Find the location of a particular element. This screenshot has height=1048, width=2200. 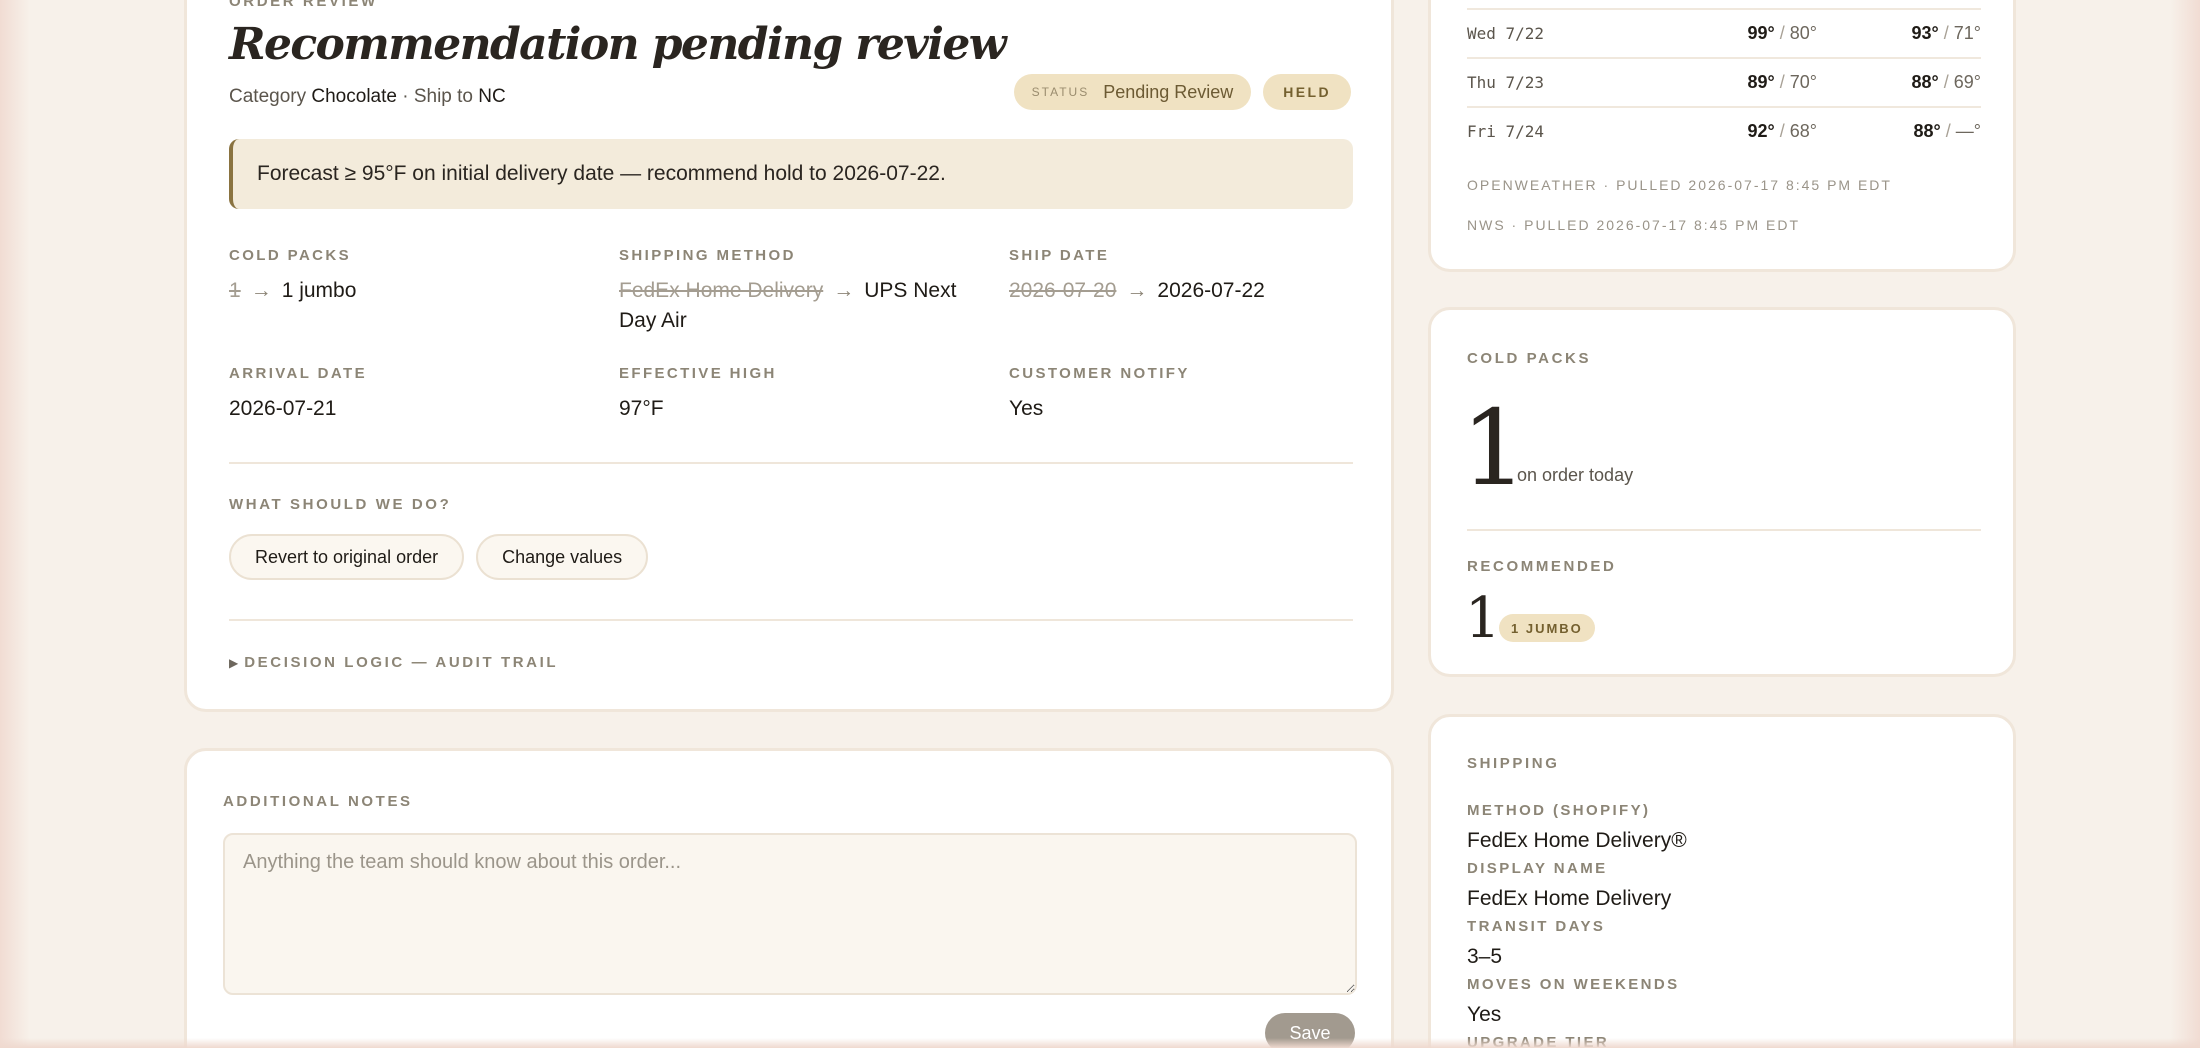

high-temp: 99° is located at coordinates (1761, 33).